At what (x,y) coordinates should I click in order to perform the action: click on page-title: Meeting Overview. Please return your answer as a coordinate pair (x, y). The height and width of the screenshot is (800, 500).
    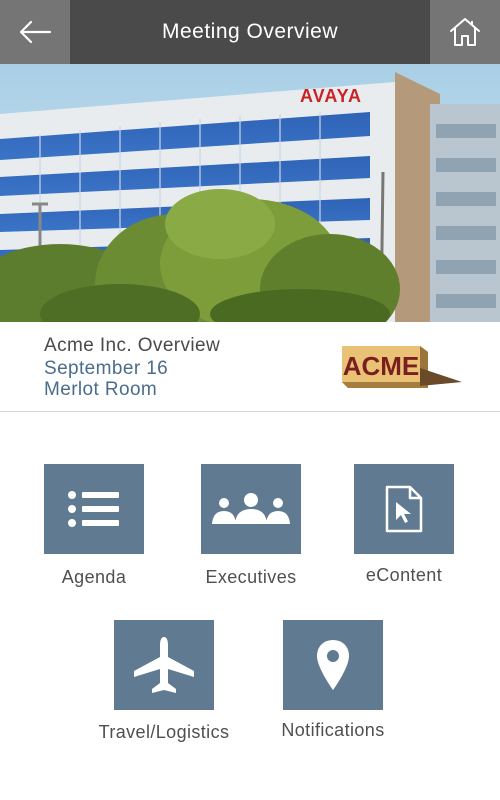
    Looking at the image, I should click on (250, 31).